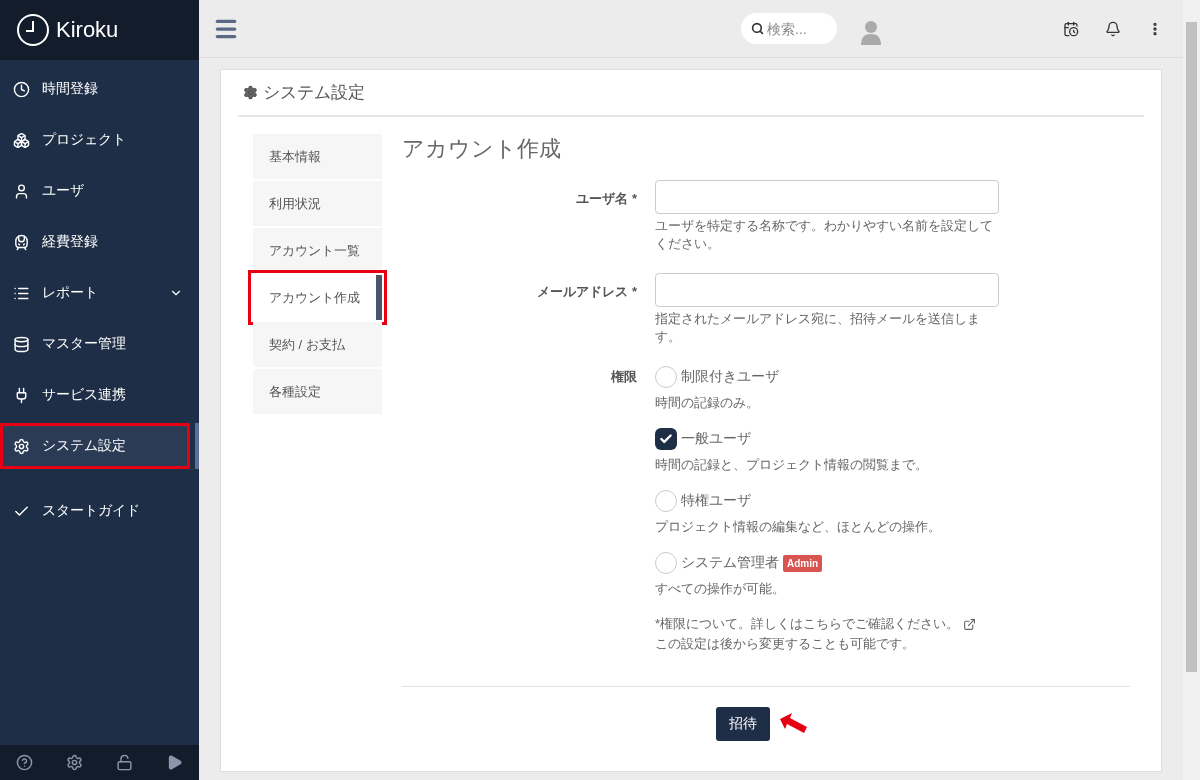 The image size is (1200, 780). I want to click on unlock-icon, so click(124, 762).